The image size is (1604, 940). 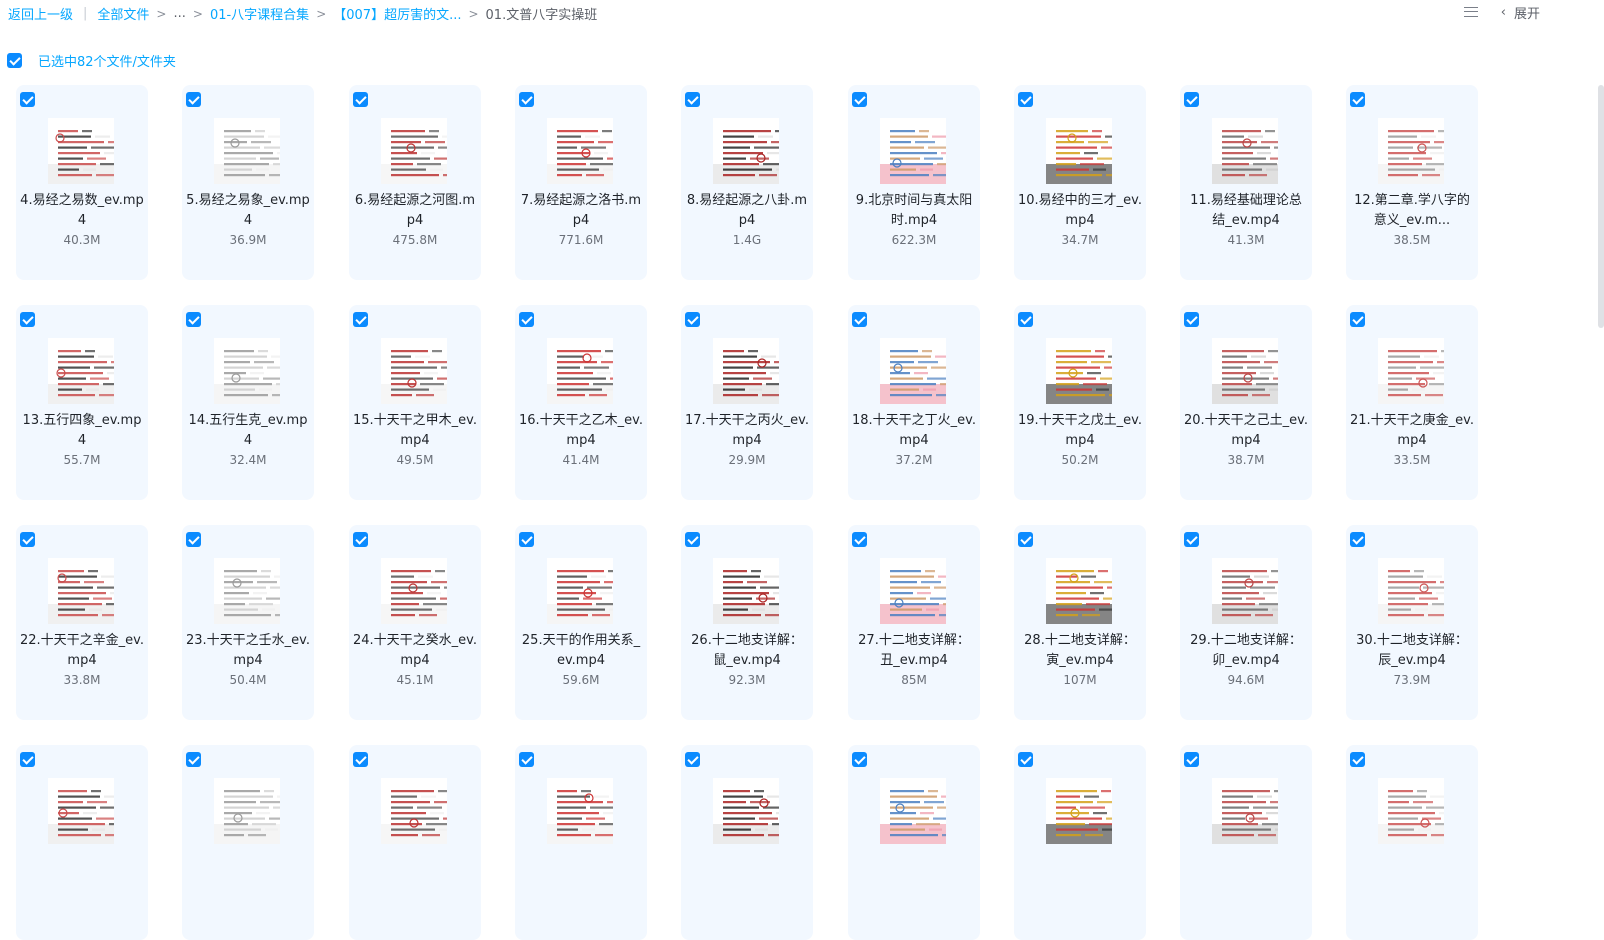 What do you see at coordinates (248, 622) in the screenshot?
I see `file-tile: 23.十天干之壬水_ev.mp4 50.4M` at bounding box center [248, 622].